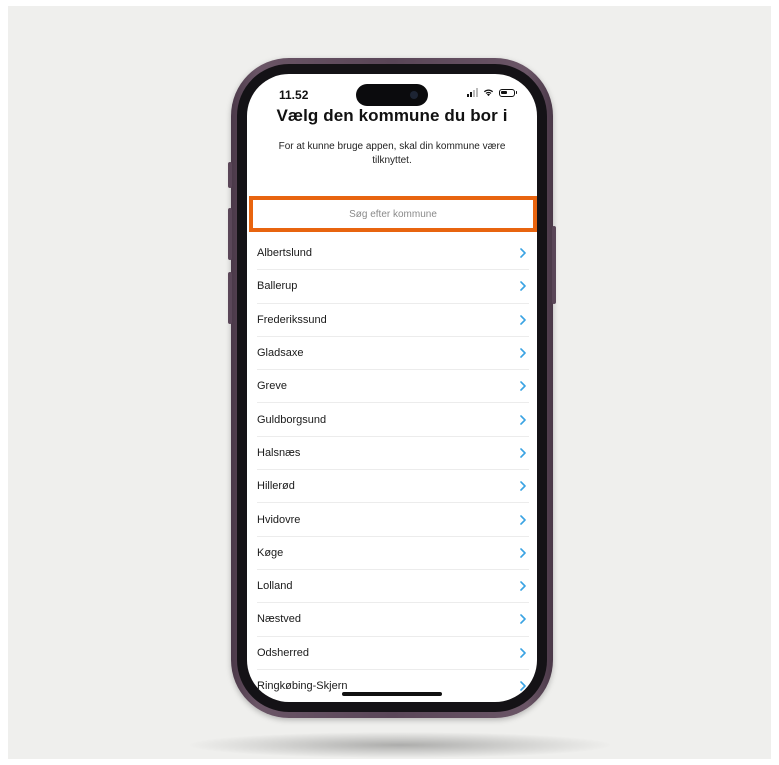  I want to click on list-item: Lolland, so click(393, 587).